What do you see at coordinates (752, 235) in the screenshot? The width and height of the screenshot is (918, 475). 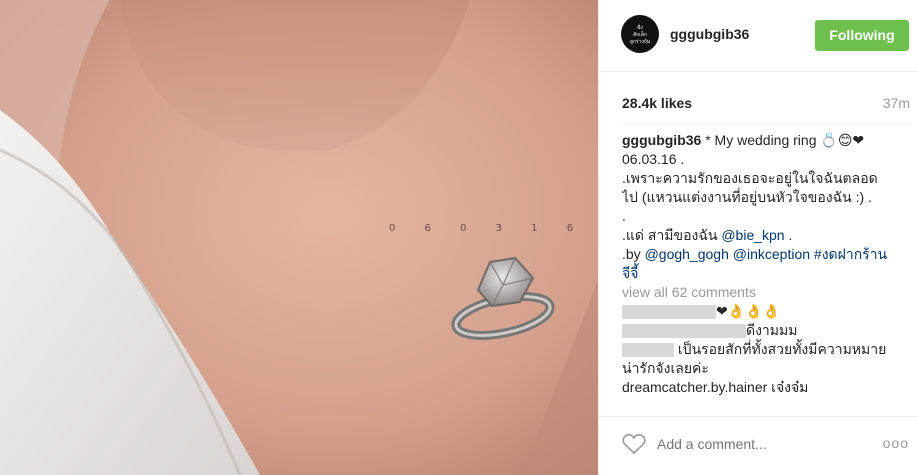 I see `mention-bie-link: @bie_kpn` at bounding box center [752, 235].